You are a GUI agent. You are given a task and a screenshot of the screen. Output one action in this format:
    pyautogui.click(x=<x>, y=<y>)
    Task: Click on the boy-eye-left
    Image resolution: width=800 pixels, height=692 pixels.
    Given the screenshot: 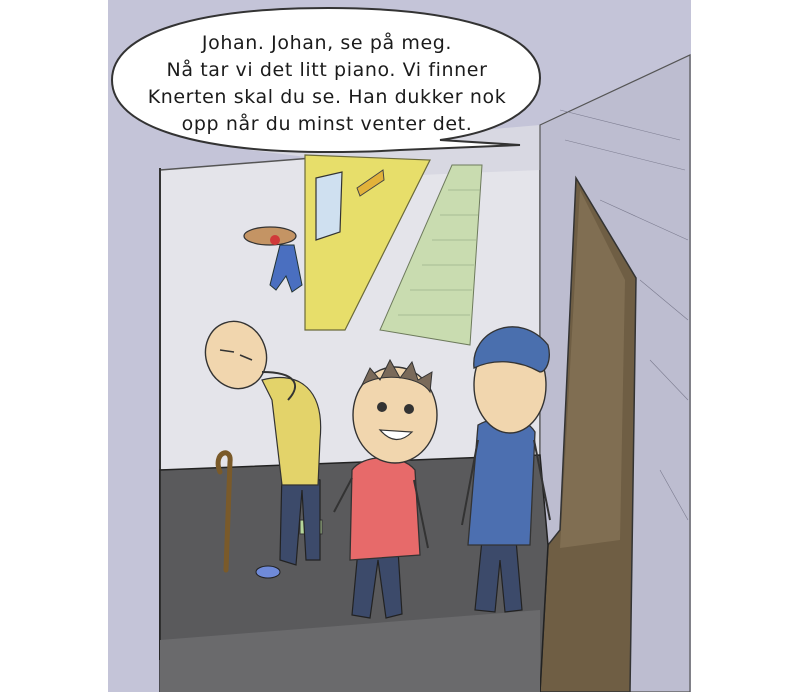 What is the action you would take?
    pyautogui.click(x=382, y=407)
    